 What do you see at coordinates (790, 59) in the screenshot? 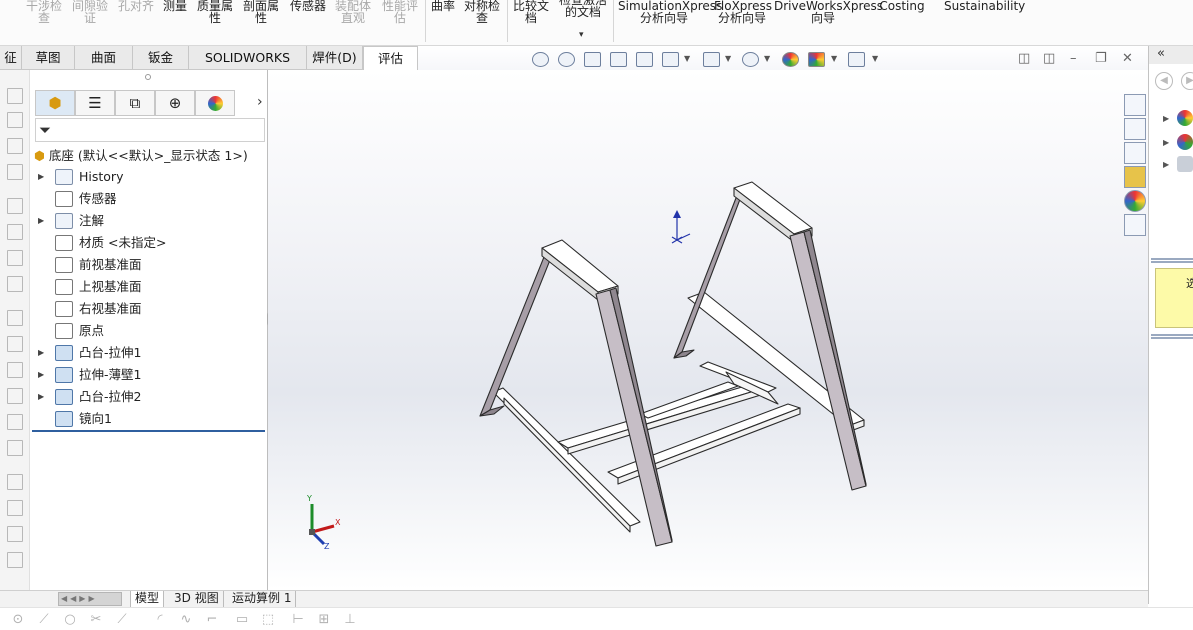
I see `edit-appearance-icon` at bounding box center [790, 59].